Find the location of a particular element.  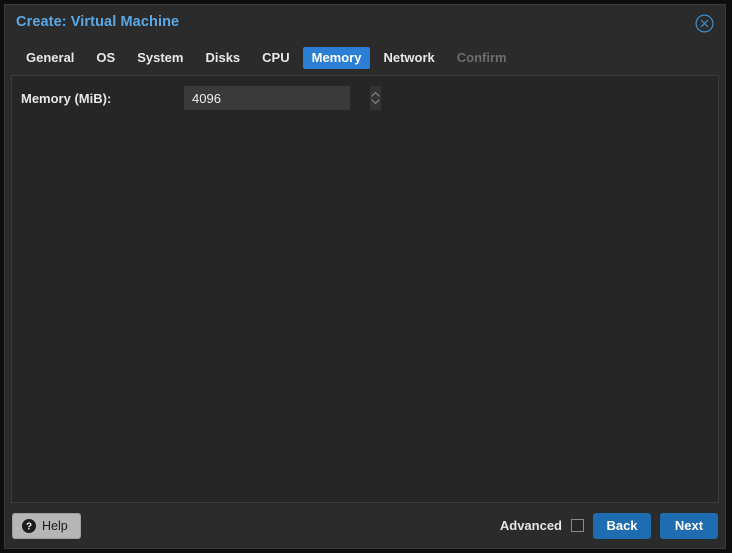

memory-form-row: Memory (MiB): is located at coordinates (365, 98).